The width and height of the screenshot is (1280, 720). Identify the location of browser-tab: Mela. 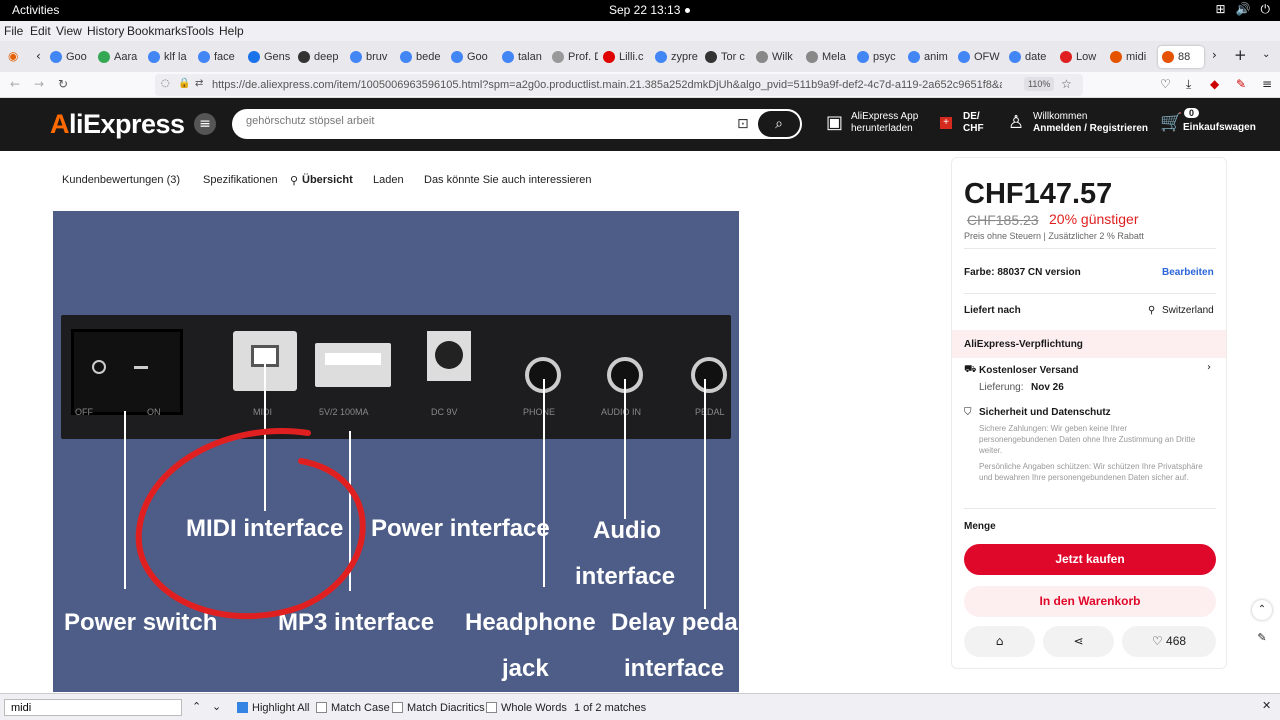
(829, 57).